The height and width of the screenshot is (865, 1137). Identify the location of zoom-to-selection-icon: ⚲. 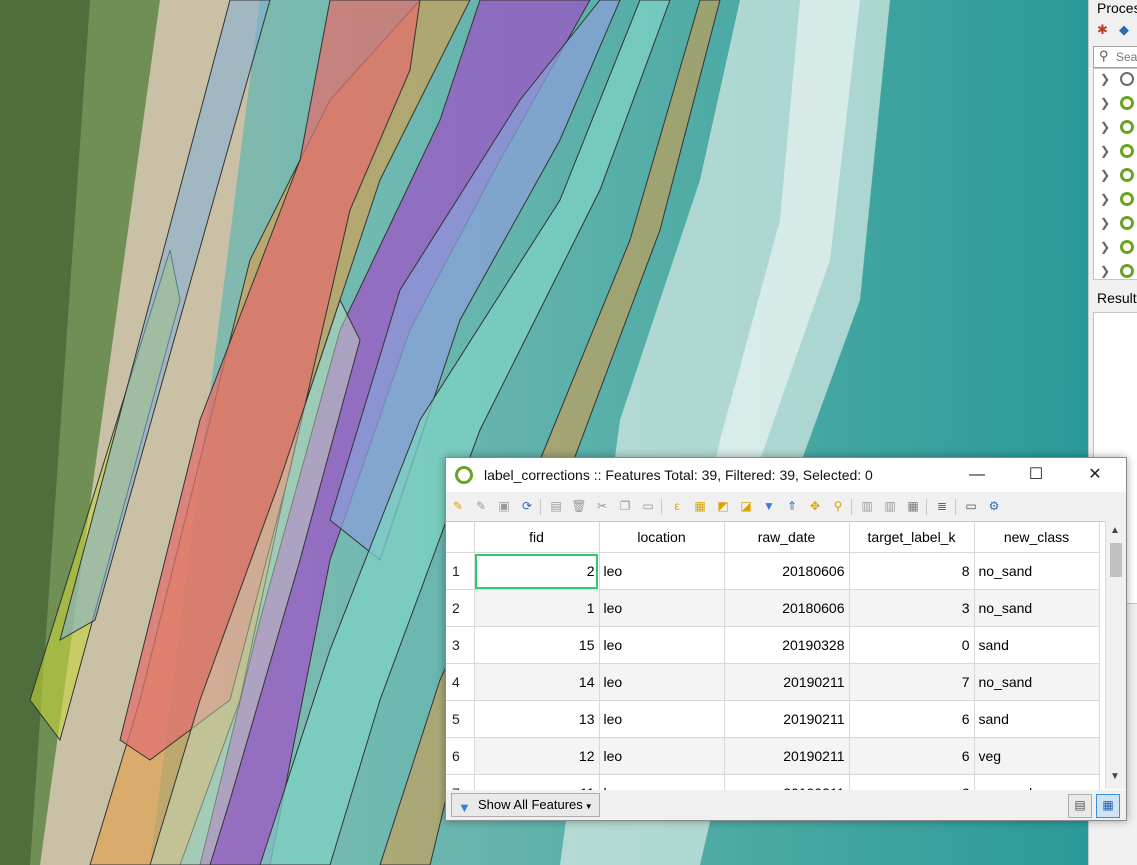
(838, 506).